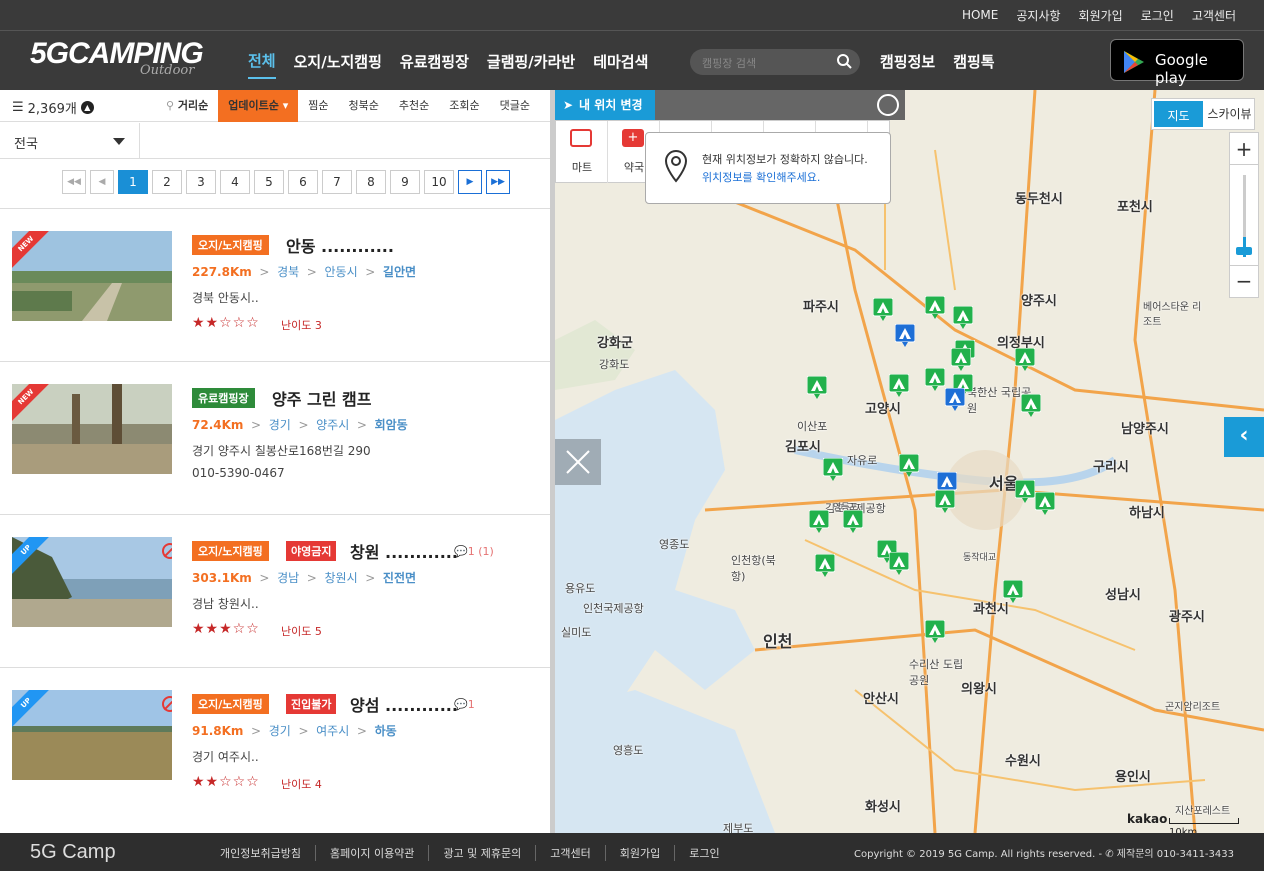 This screenshot has width=1264, height=871. I want to click on last-page-button: ▶▶, so click(498, 182).